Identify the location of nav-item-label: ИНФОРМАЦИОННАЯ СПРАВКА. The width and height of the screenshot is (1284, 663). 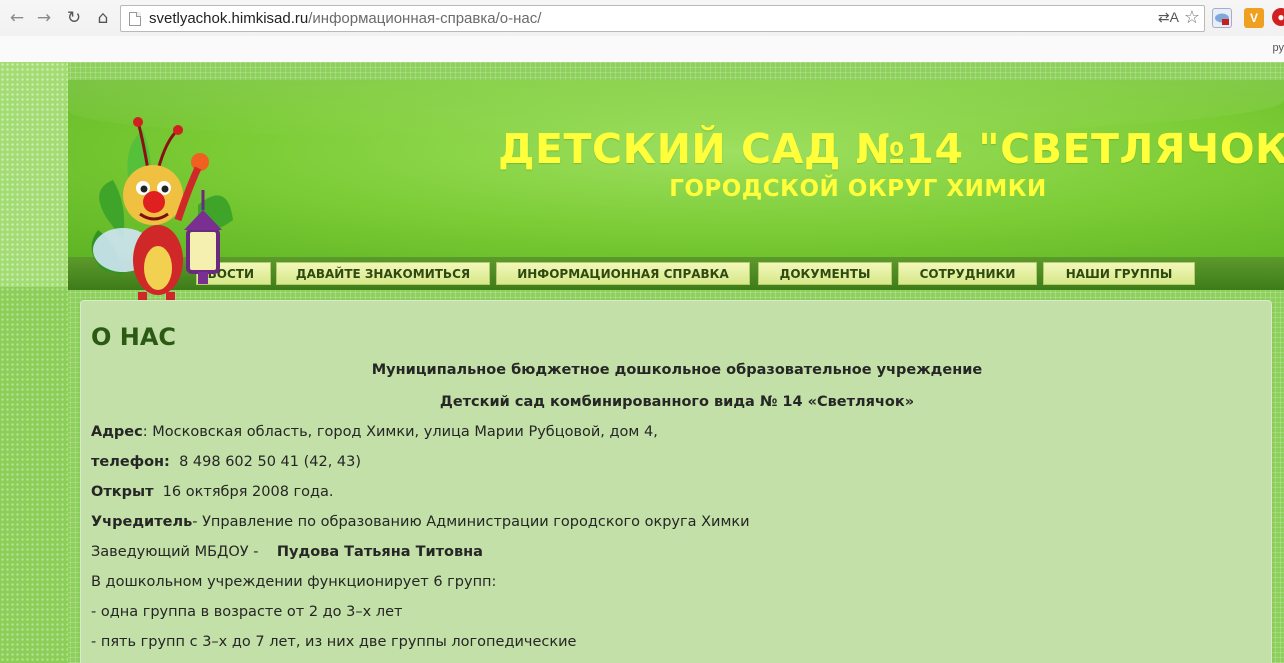
(623, 273).